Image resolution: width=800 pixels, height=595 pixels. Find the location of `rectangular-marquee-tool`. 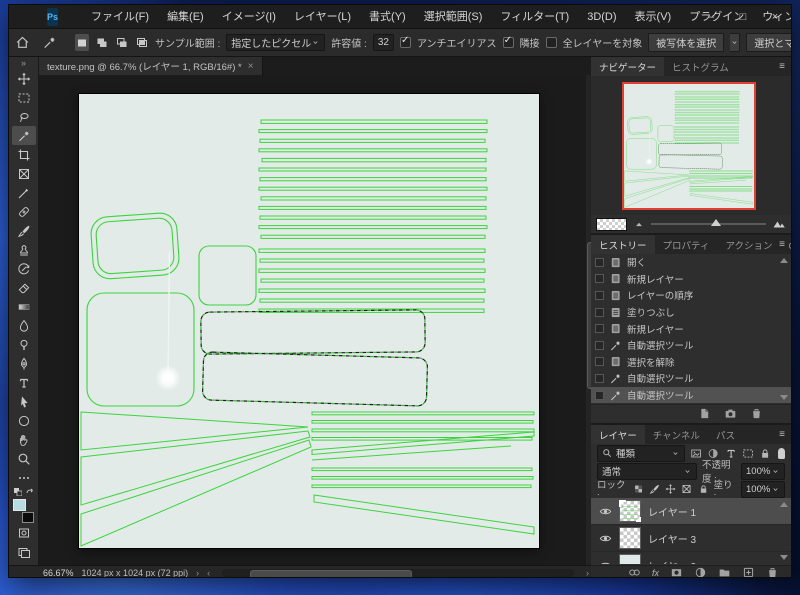

rectangular-marquee-tool is located at coordinates (24, 97).